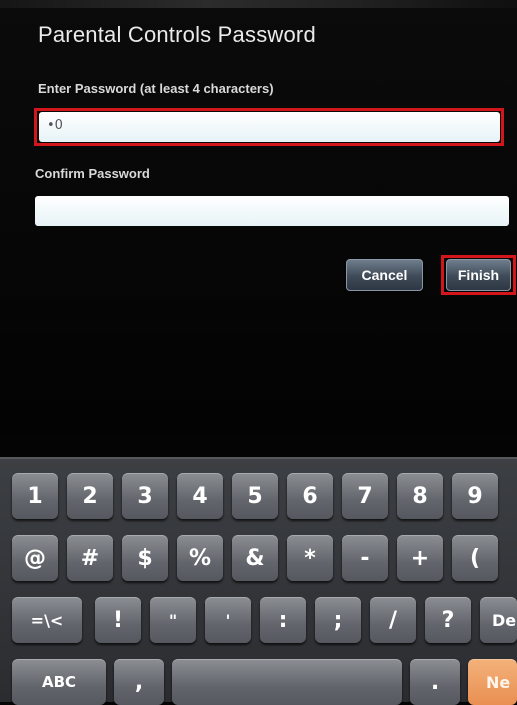  I want to click on key-colon: :, so click(283, 620).